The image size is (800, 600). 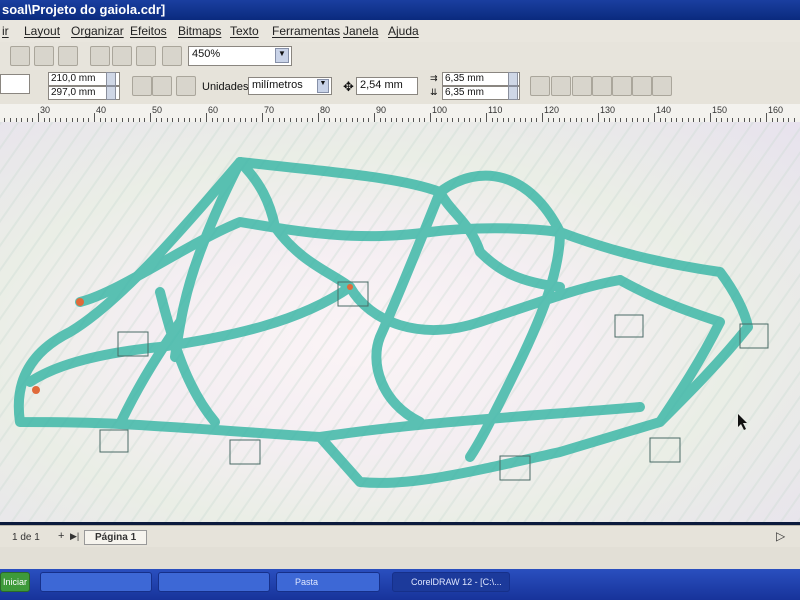 What do you see at coordinates (434, 78) in the screenshot?
I see `duplicate-x-icon: ⇉` at bounding box center [434, 78].